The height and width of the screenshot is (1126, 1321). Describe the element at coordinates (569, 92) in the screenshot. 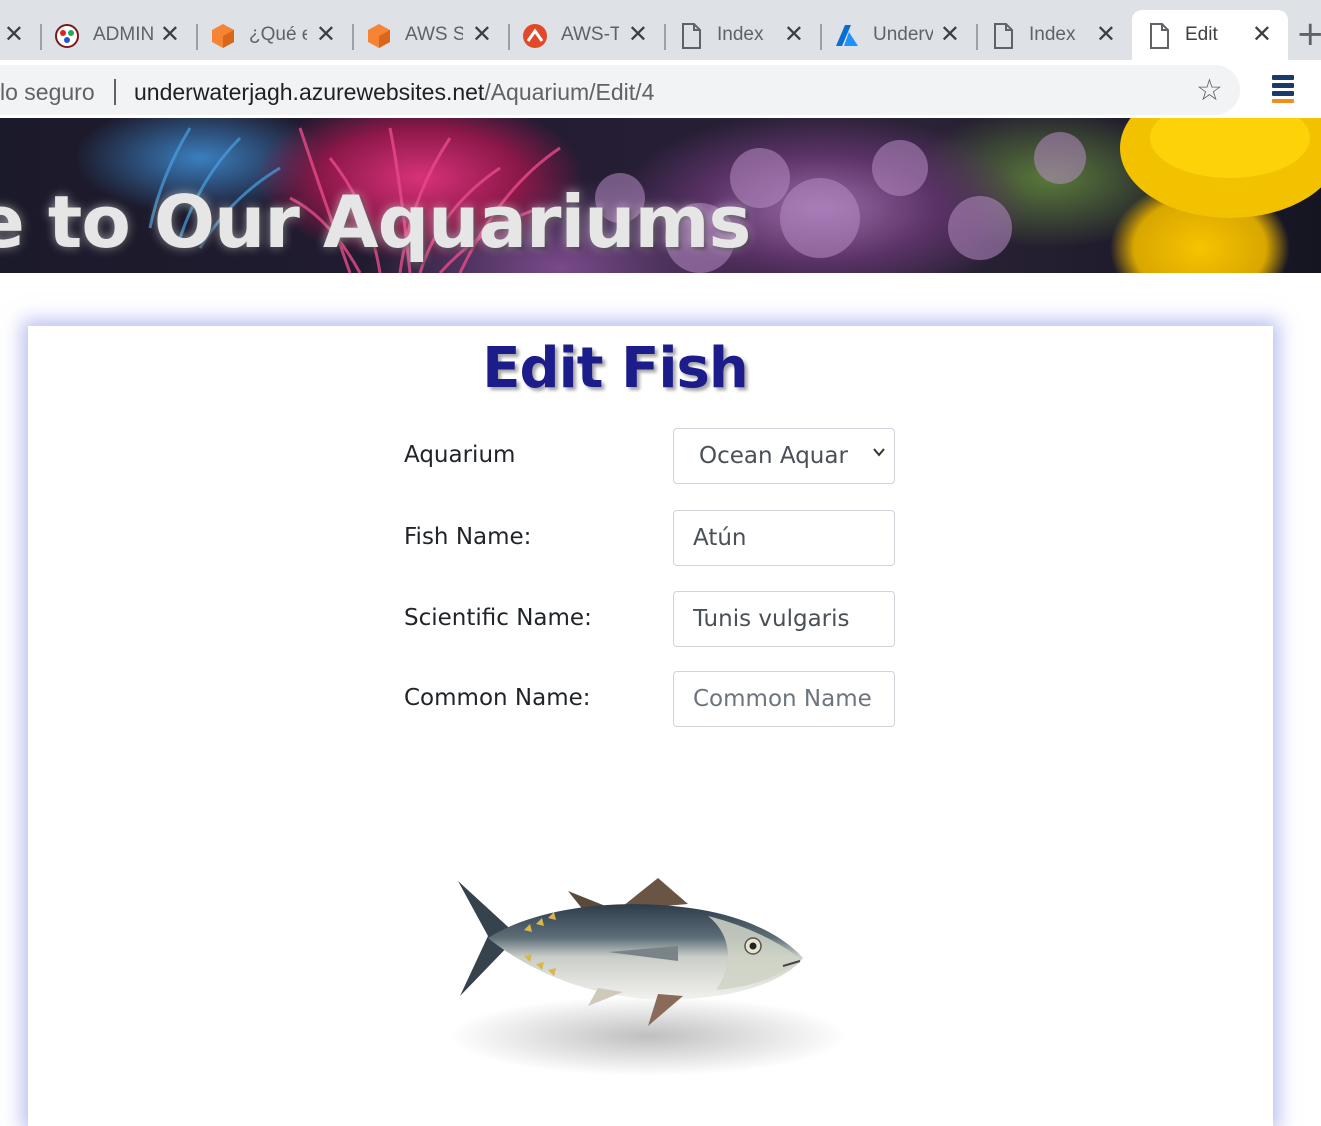

I see `url-path: /Aquarium/Edit/4` at that location.